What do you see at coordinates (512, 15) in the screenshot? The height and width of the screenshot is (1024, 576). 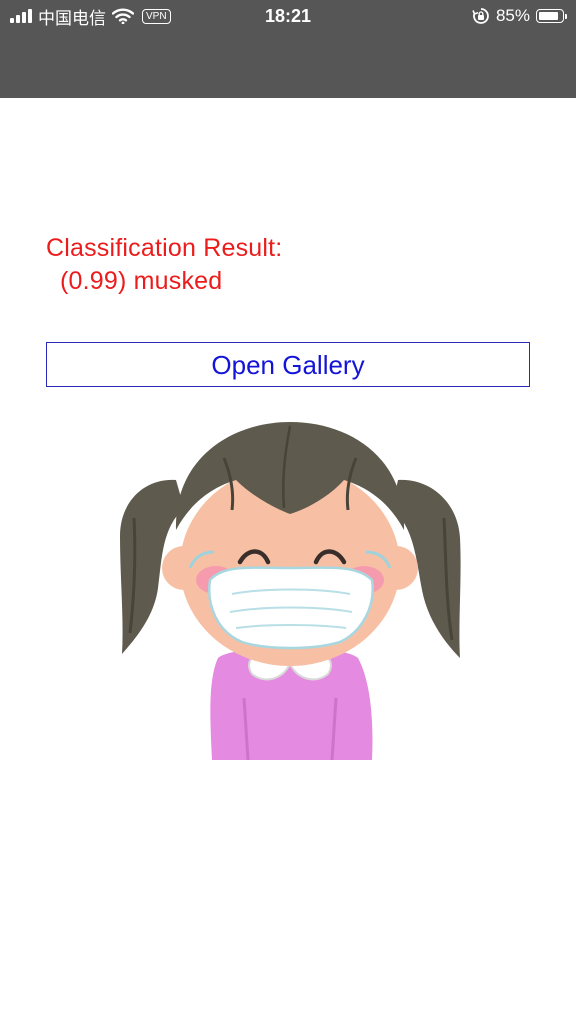 I see `battery-percent: 85%` at bounding box center [512, 15].